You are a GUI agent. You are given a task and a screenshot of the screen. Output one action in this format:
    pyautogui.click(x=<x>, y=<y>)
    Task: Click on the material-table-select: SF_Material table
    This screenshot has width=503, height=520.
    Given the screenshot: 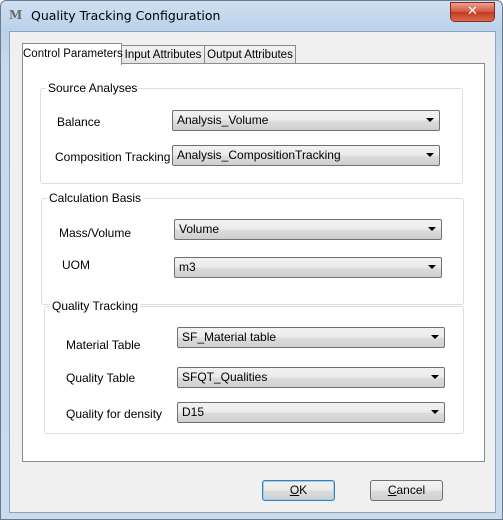 What is the action you would take?
    pyautogui.click(x=311, y=337)
    